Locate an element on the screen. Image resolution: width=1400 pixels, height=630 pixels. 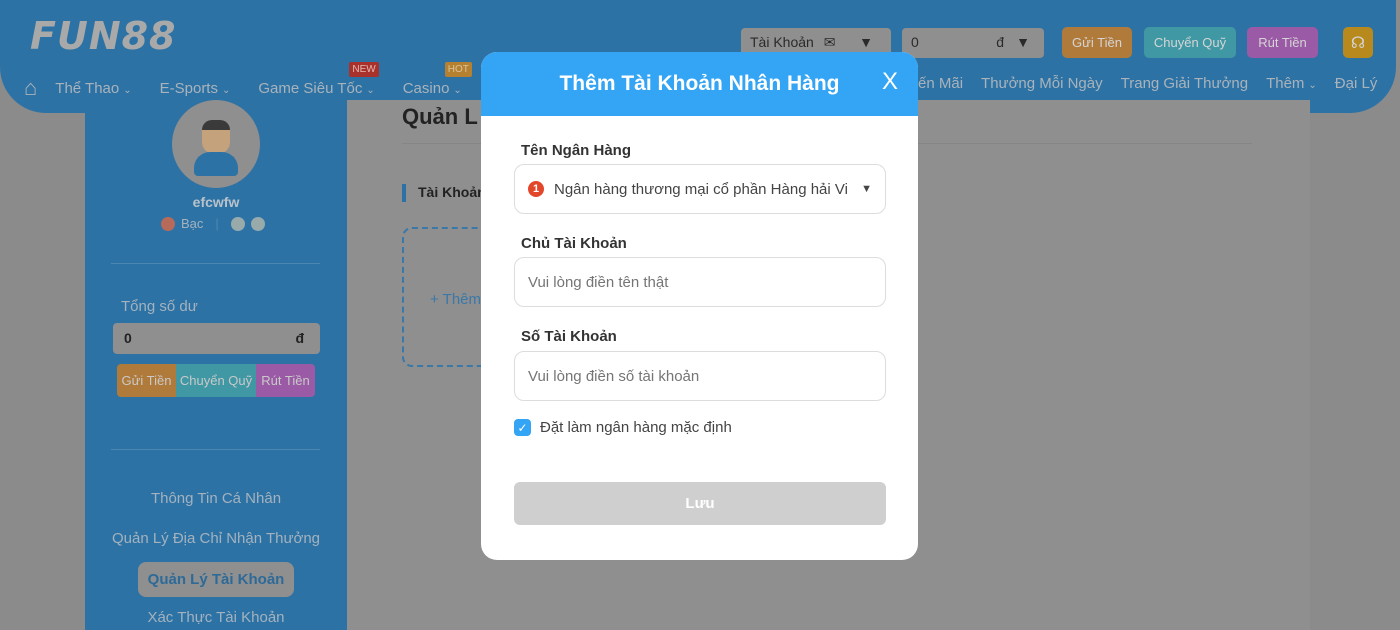
add-account-label: + Thêm is located at coordinates (455, 299).